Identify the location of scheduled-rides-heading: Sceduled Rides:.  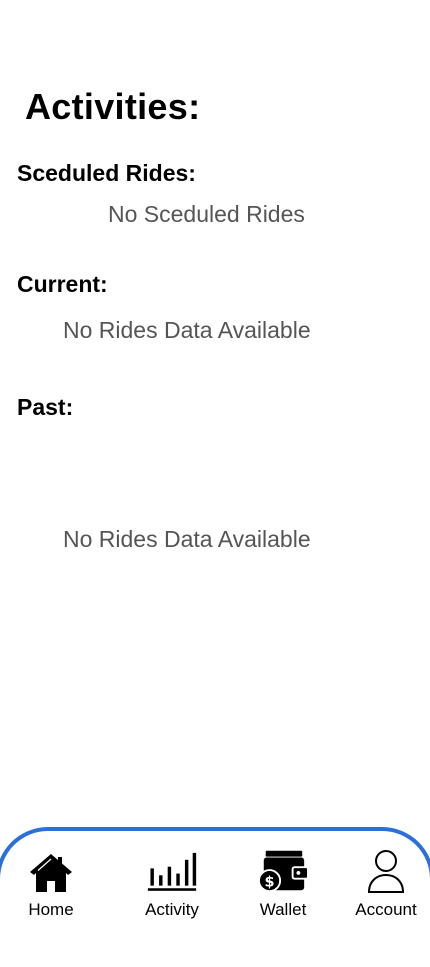
(106, 173).